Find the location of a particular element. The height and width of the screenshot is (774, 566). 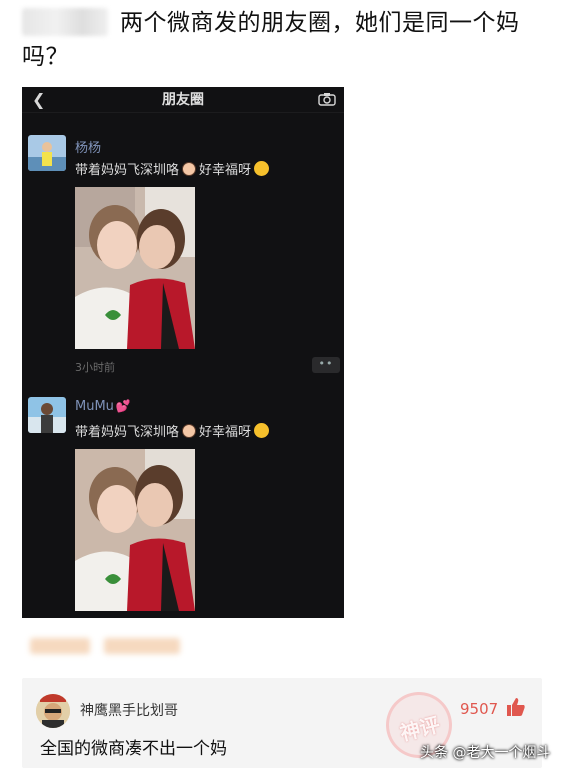

like-count: 9507 is located at coordinates (479, 709).